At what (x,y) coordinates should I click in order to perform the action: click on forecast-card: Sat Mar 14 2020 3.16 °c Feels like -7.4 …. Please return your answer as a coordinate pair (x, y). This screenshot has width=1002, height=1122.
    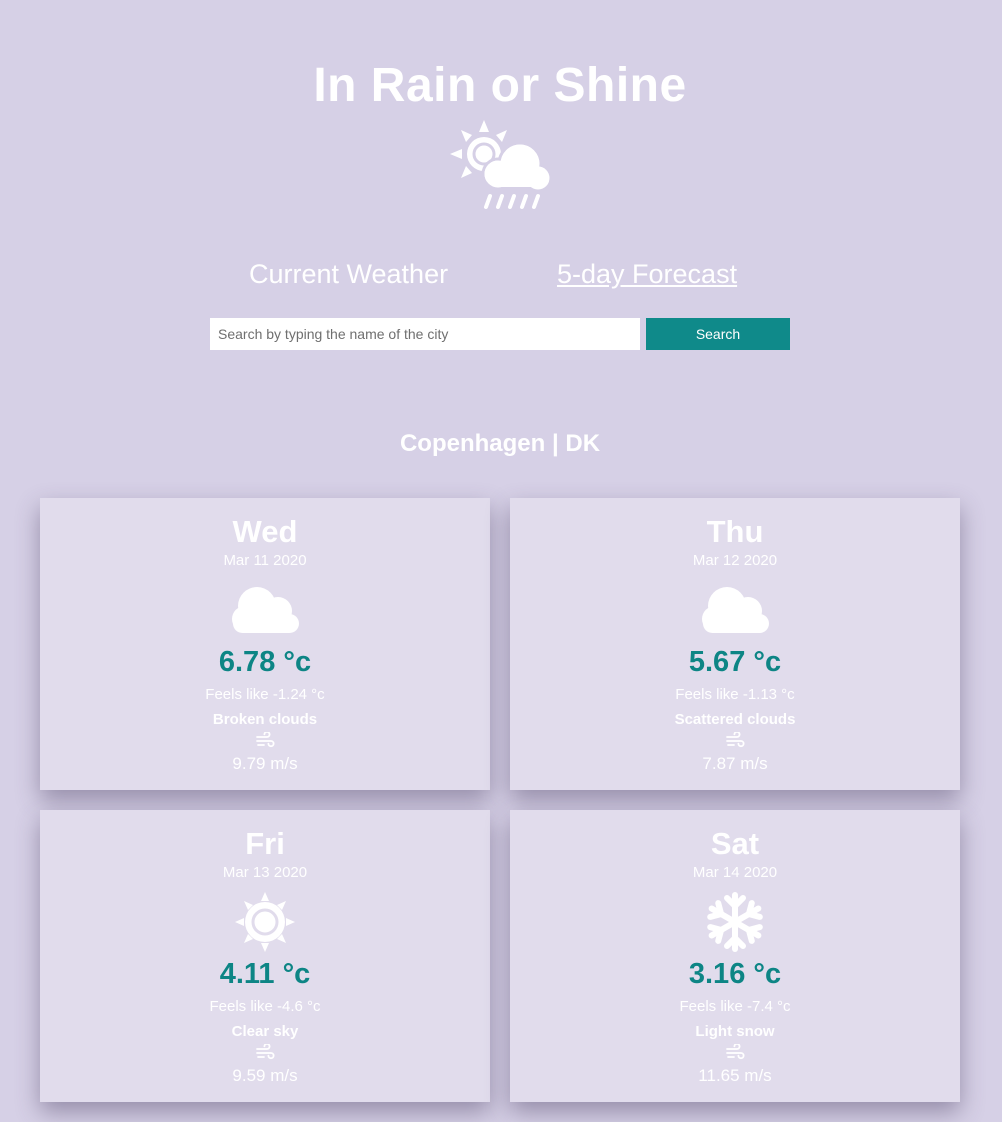
    Looking at the image, I should click on (735, 956).